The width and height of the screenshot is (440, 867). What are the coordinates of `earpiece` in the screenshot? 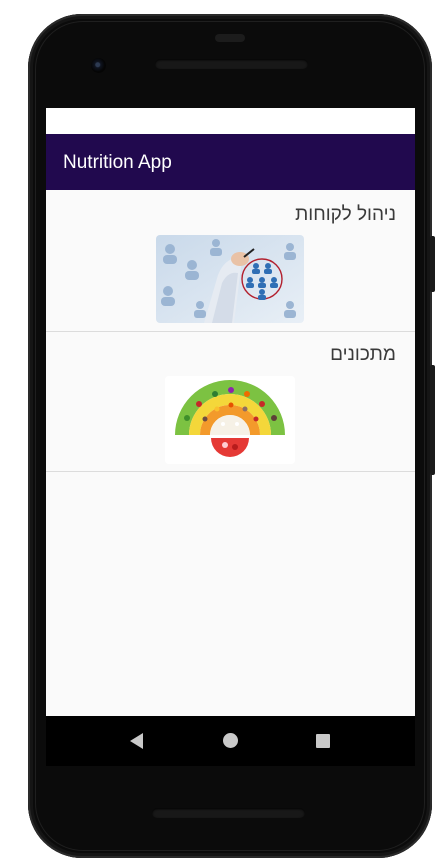 It's located at (230, 38).